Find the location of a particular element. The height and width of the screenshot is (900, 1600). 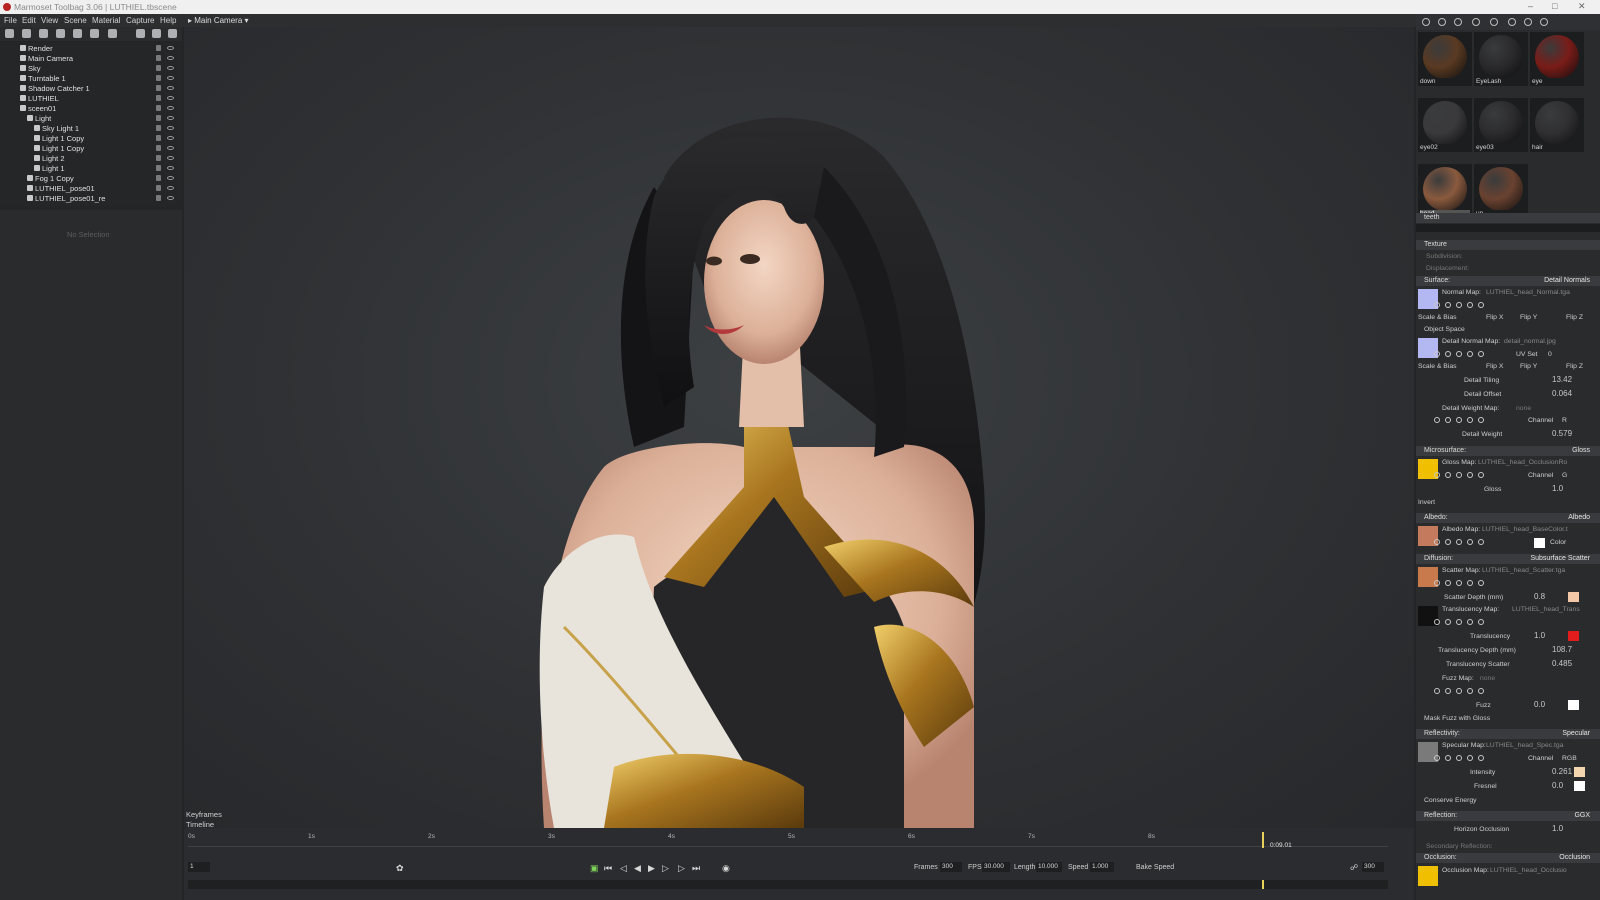

minimize-icon: – is located at coordinates (1530, 6).